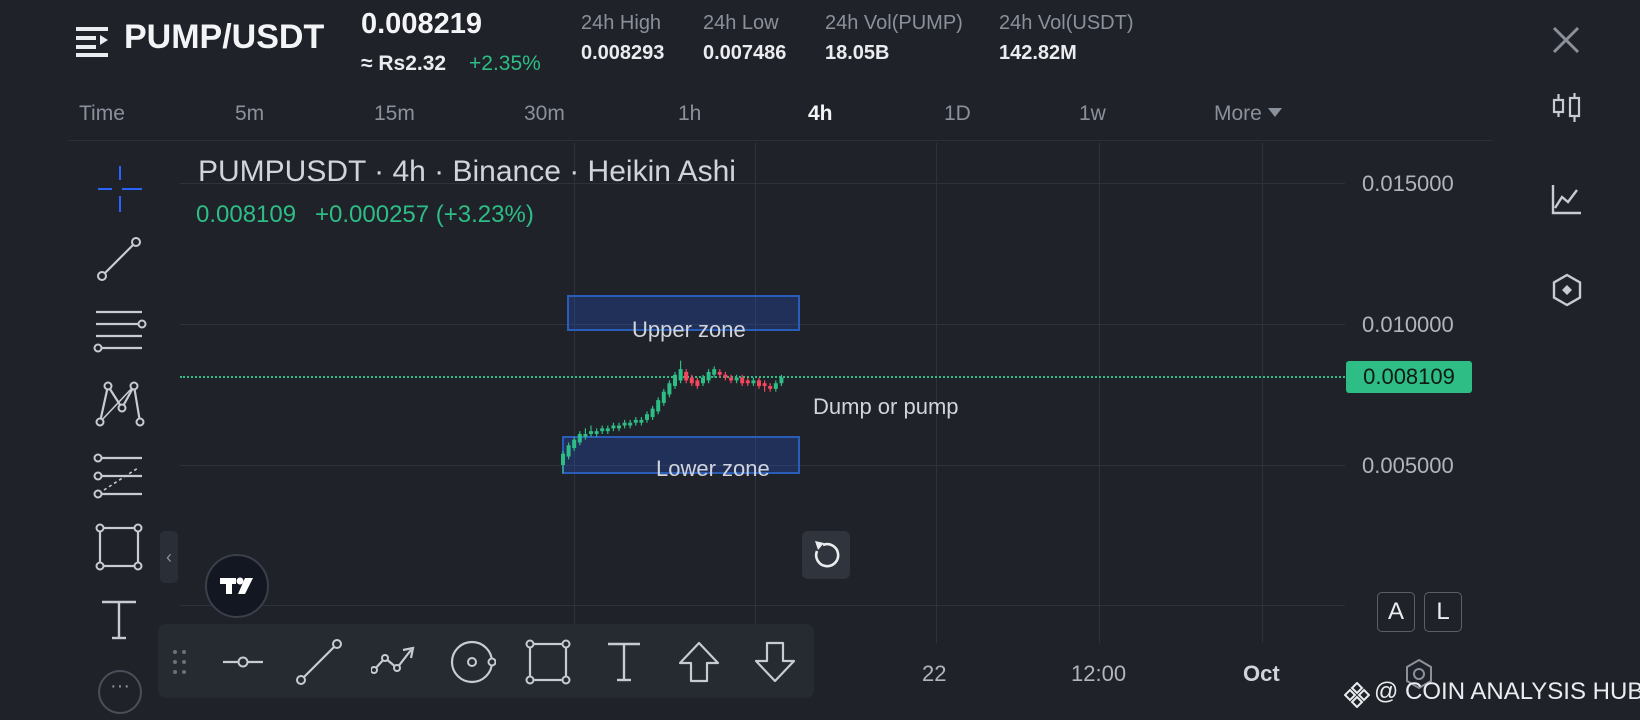  Describe the element at coordinates (180, 663) in the screenshot. I see `drag-handle-icon` at that location.